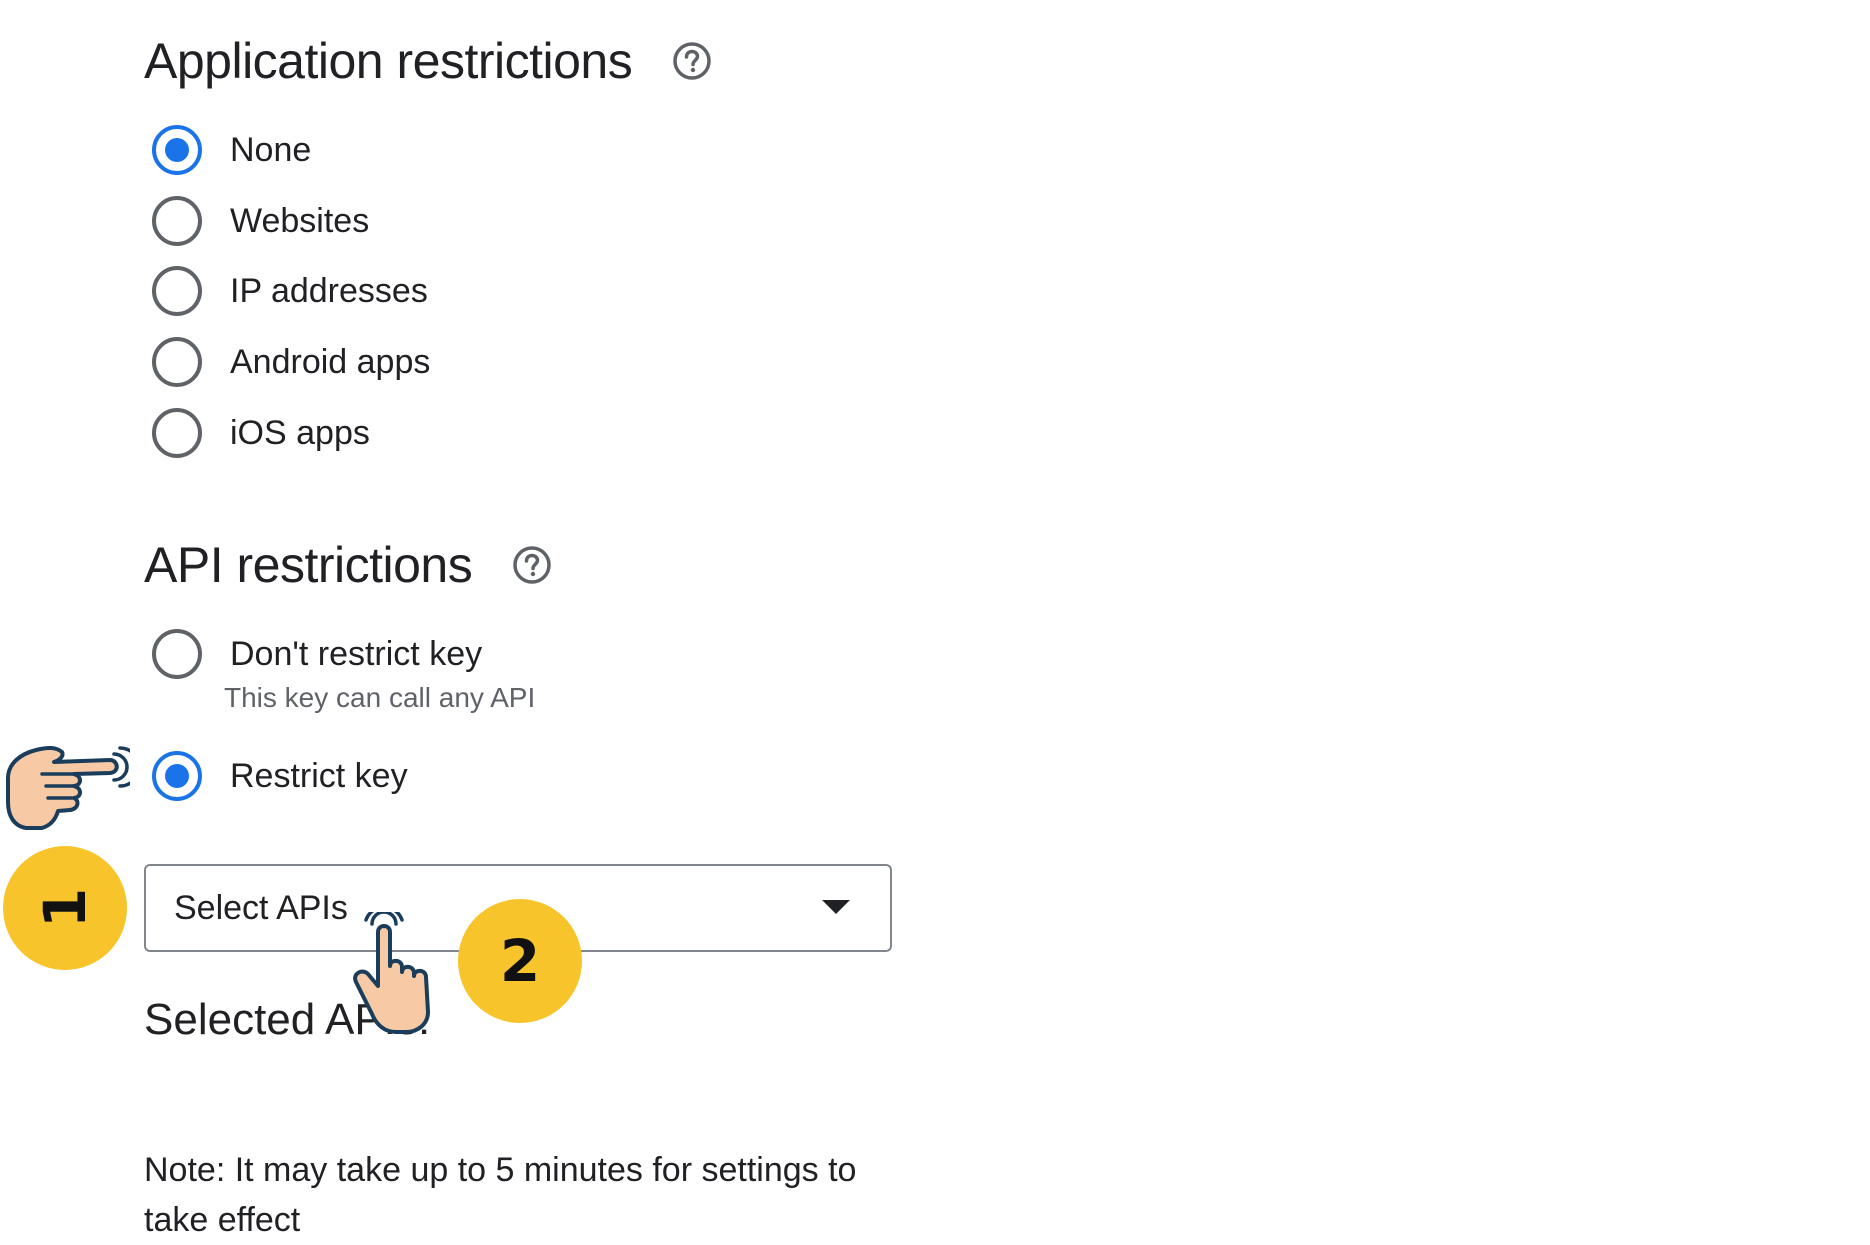 The image size is (1870, 1245). I want to click on radio-option-none: None, so click(231, 150).